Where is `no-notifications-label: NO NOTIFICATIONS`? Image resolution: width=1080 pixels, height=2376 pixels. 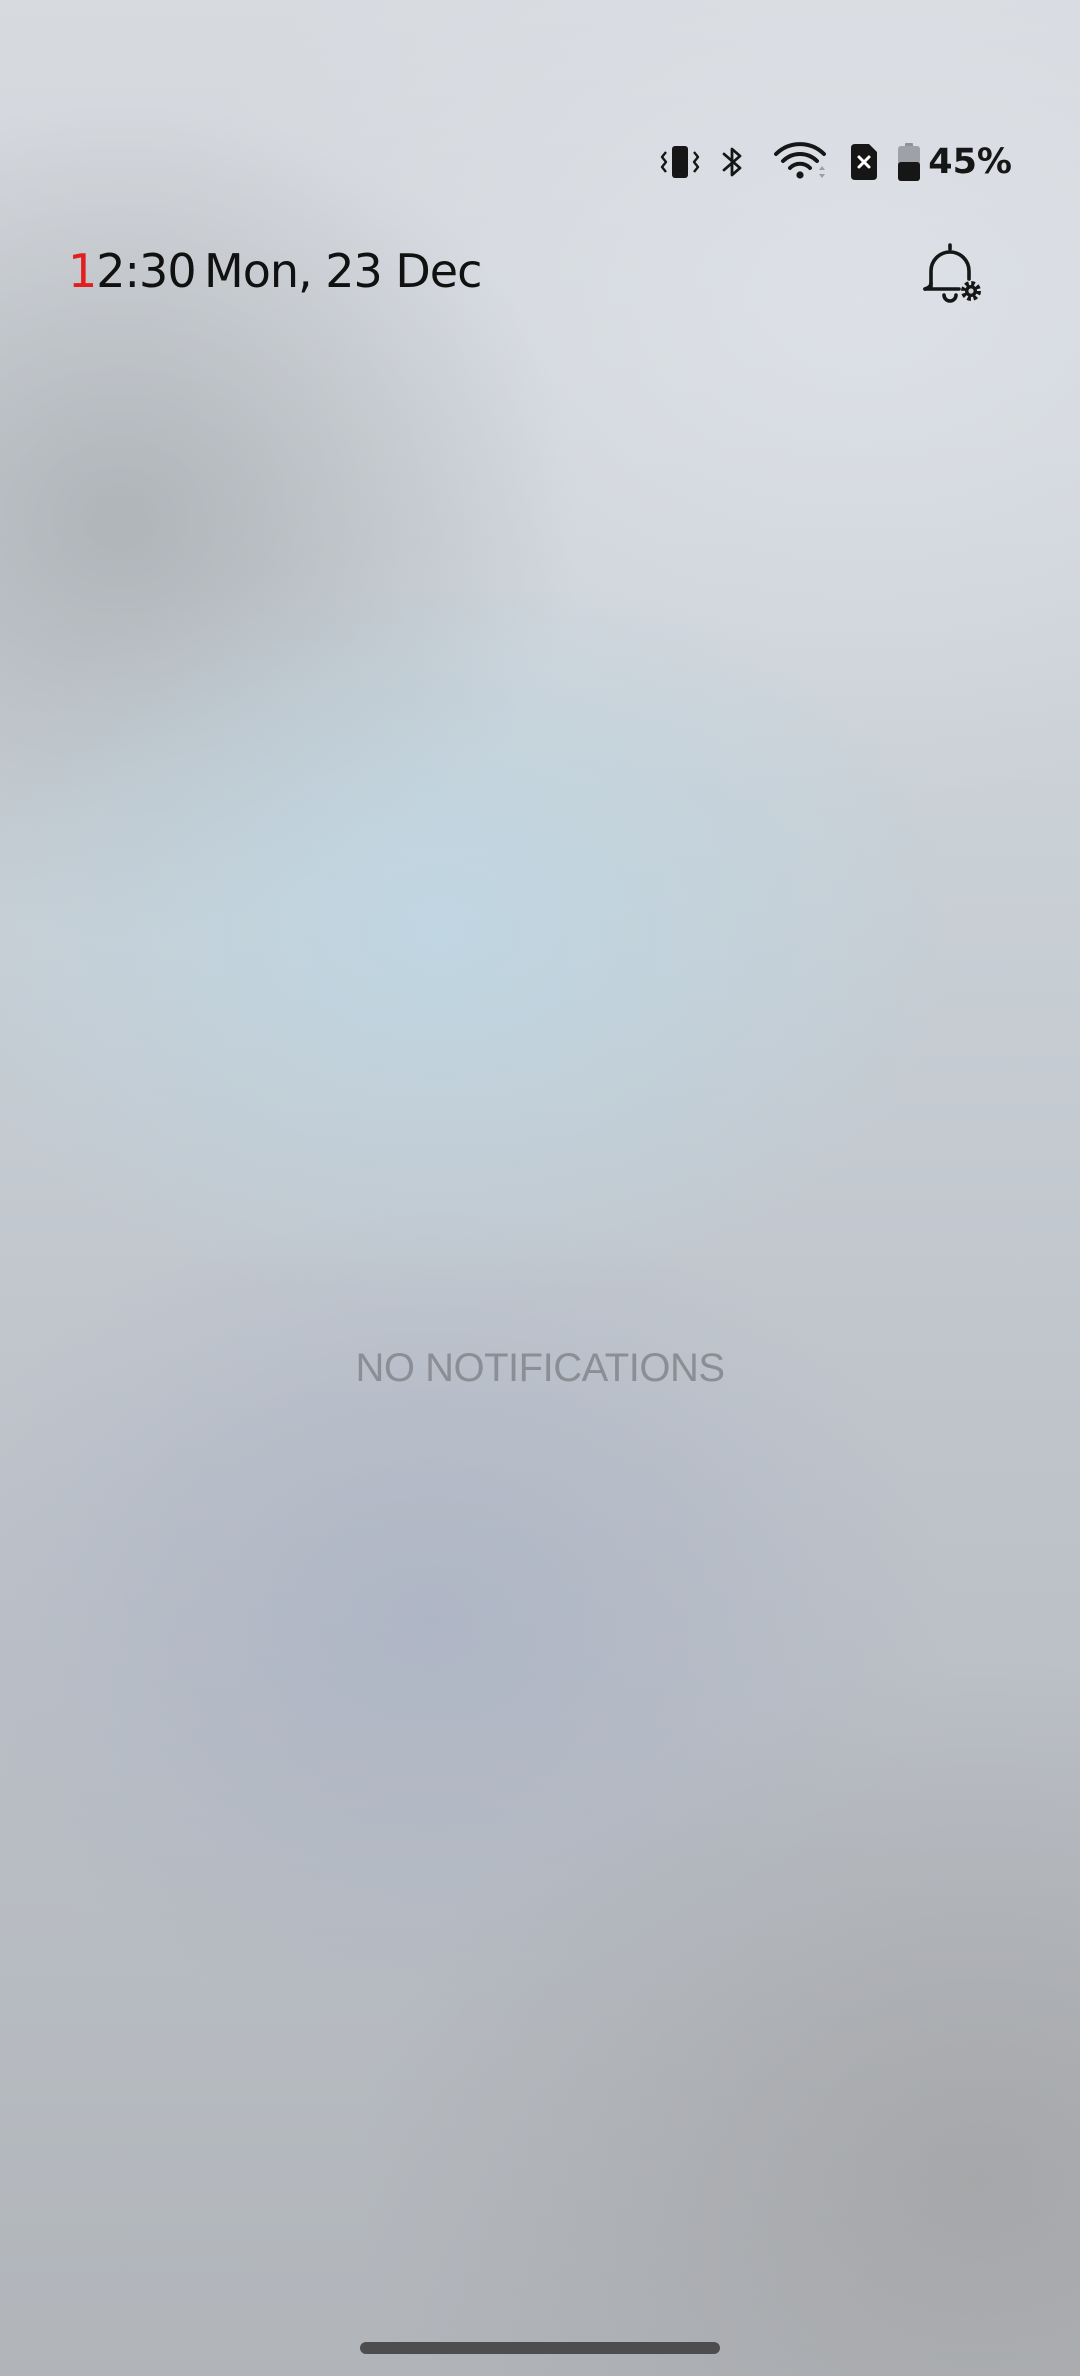 no-notifications-label: NO NOTIFICATIONS is located at coordinates (540, 1368).